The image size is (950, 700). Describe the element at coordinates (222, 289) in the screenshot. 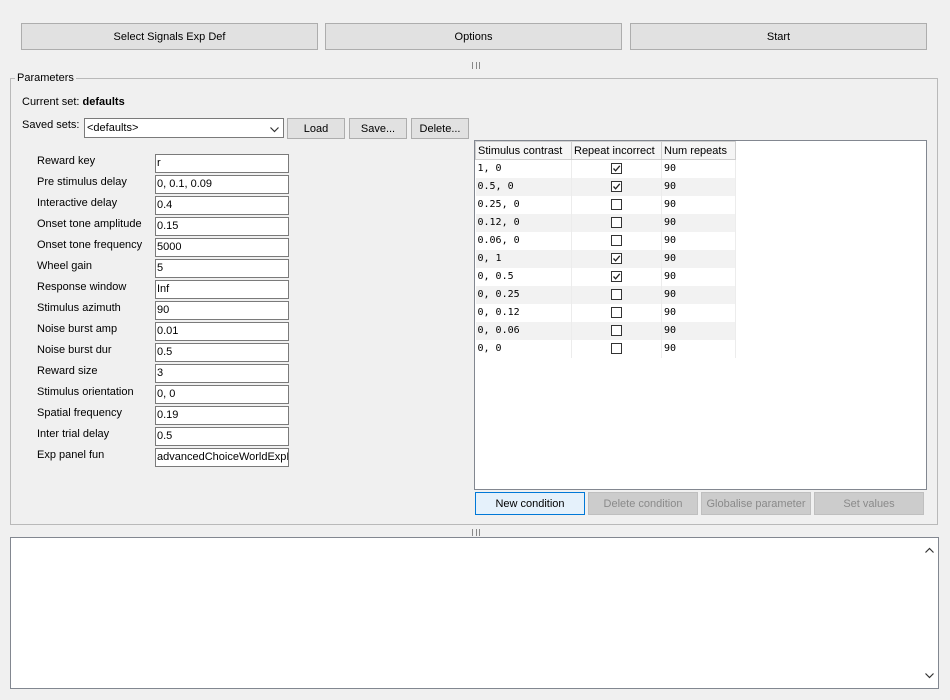

I see `param-input: Inf` at that location.